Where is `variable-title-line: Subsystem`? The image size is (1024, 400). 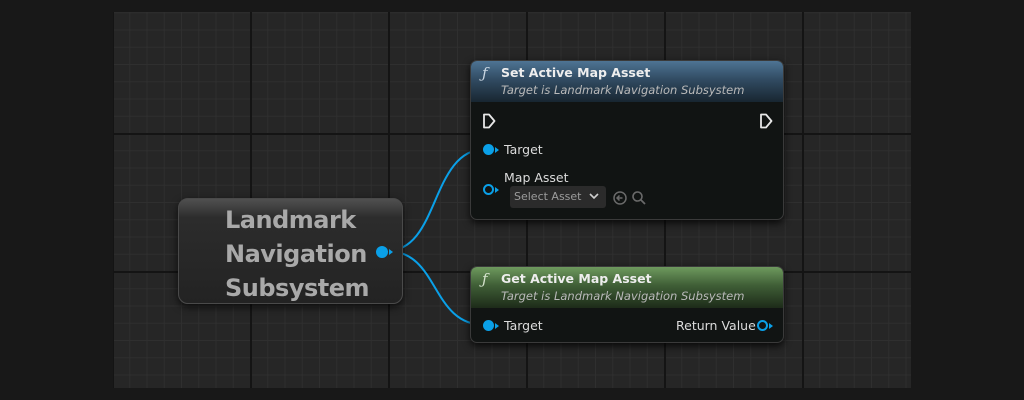 variable-title-line: Subsystem is located at coordinates (297, 288).